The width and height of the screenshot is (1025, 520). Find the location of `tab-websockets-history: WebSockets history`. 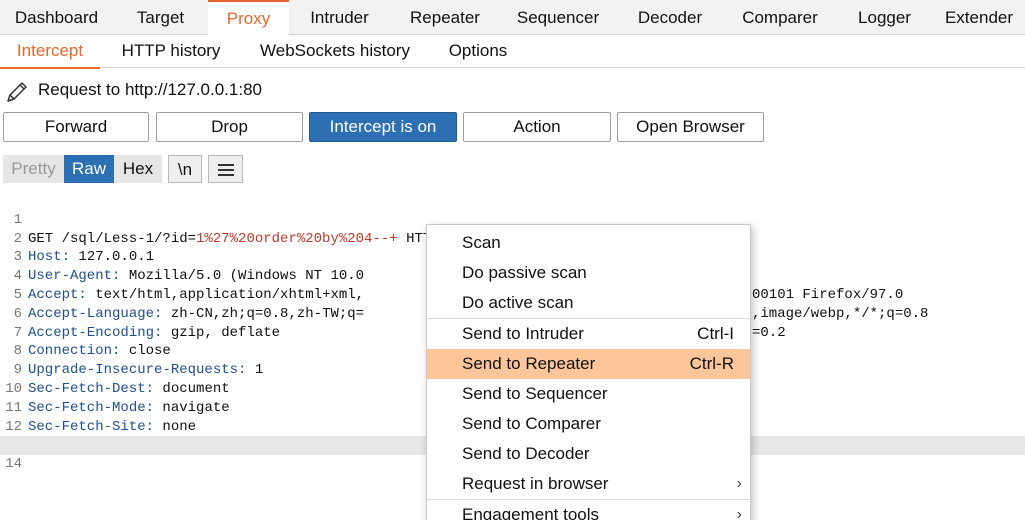

tab-websockets-history: WebSockets history is located at coordinates (335, 51).